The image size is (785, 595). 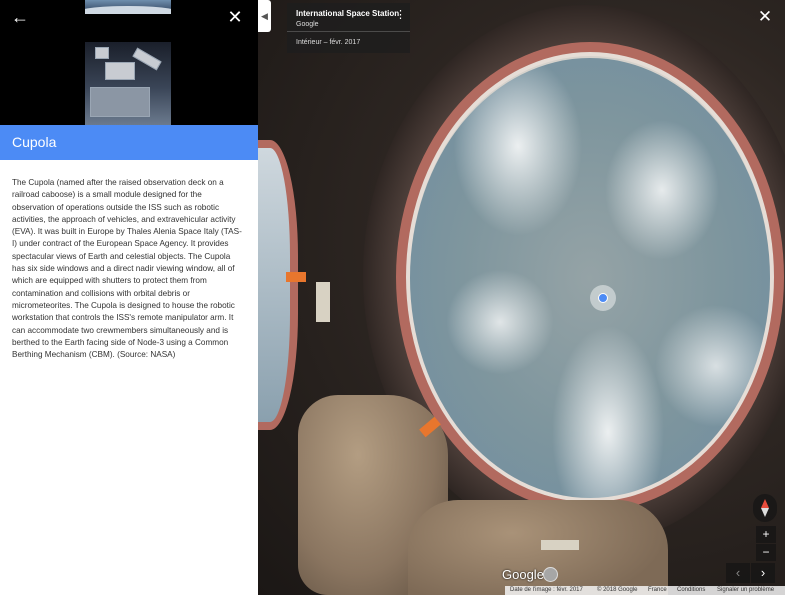 I want to click on chevron-left-icon: ‹, so click(x=738, y=573).